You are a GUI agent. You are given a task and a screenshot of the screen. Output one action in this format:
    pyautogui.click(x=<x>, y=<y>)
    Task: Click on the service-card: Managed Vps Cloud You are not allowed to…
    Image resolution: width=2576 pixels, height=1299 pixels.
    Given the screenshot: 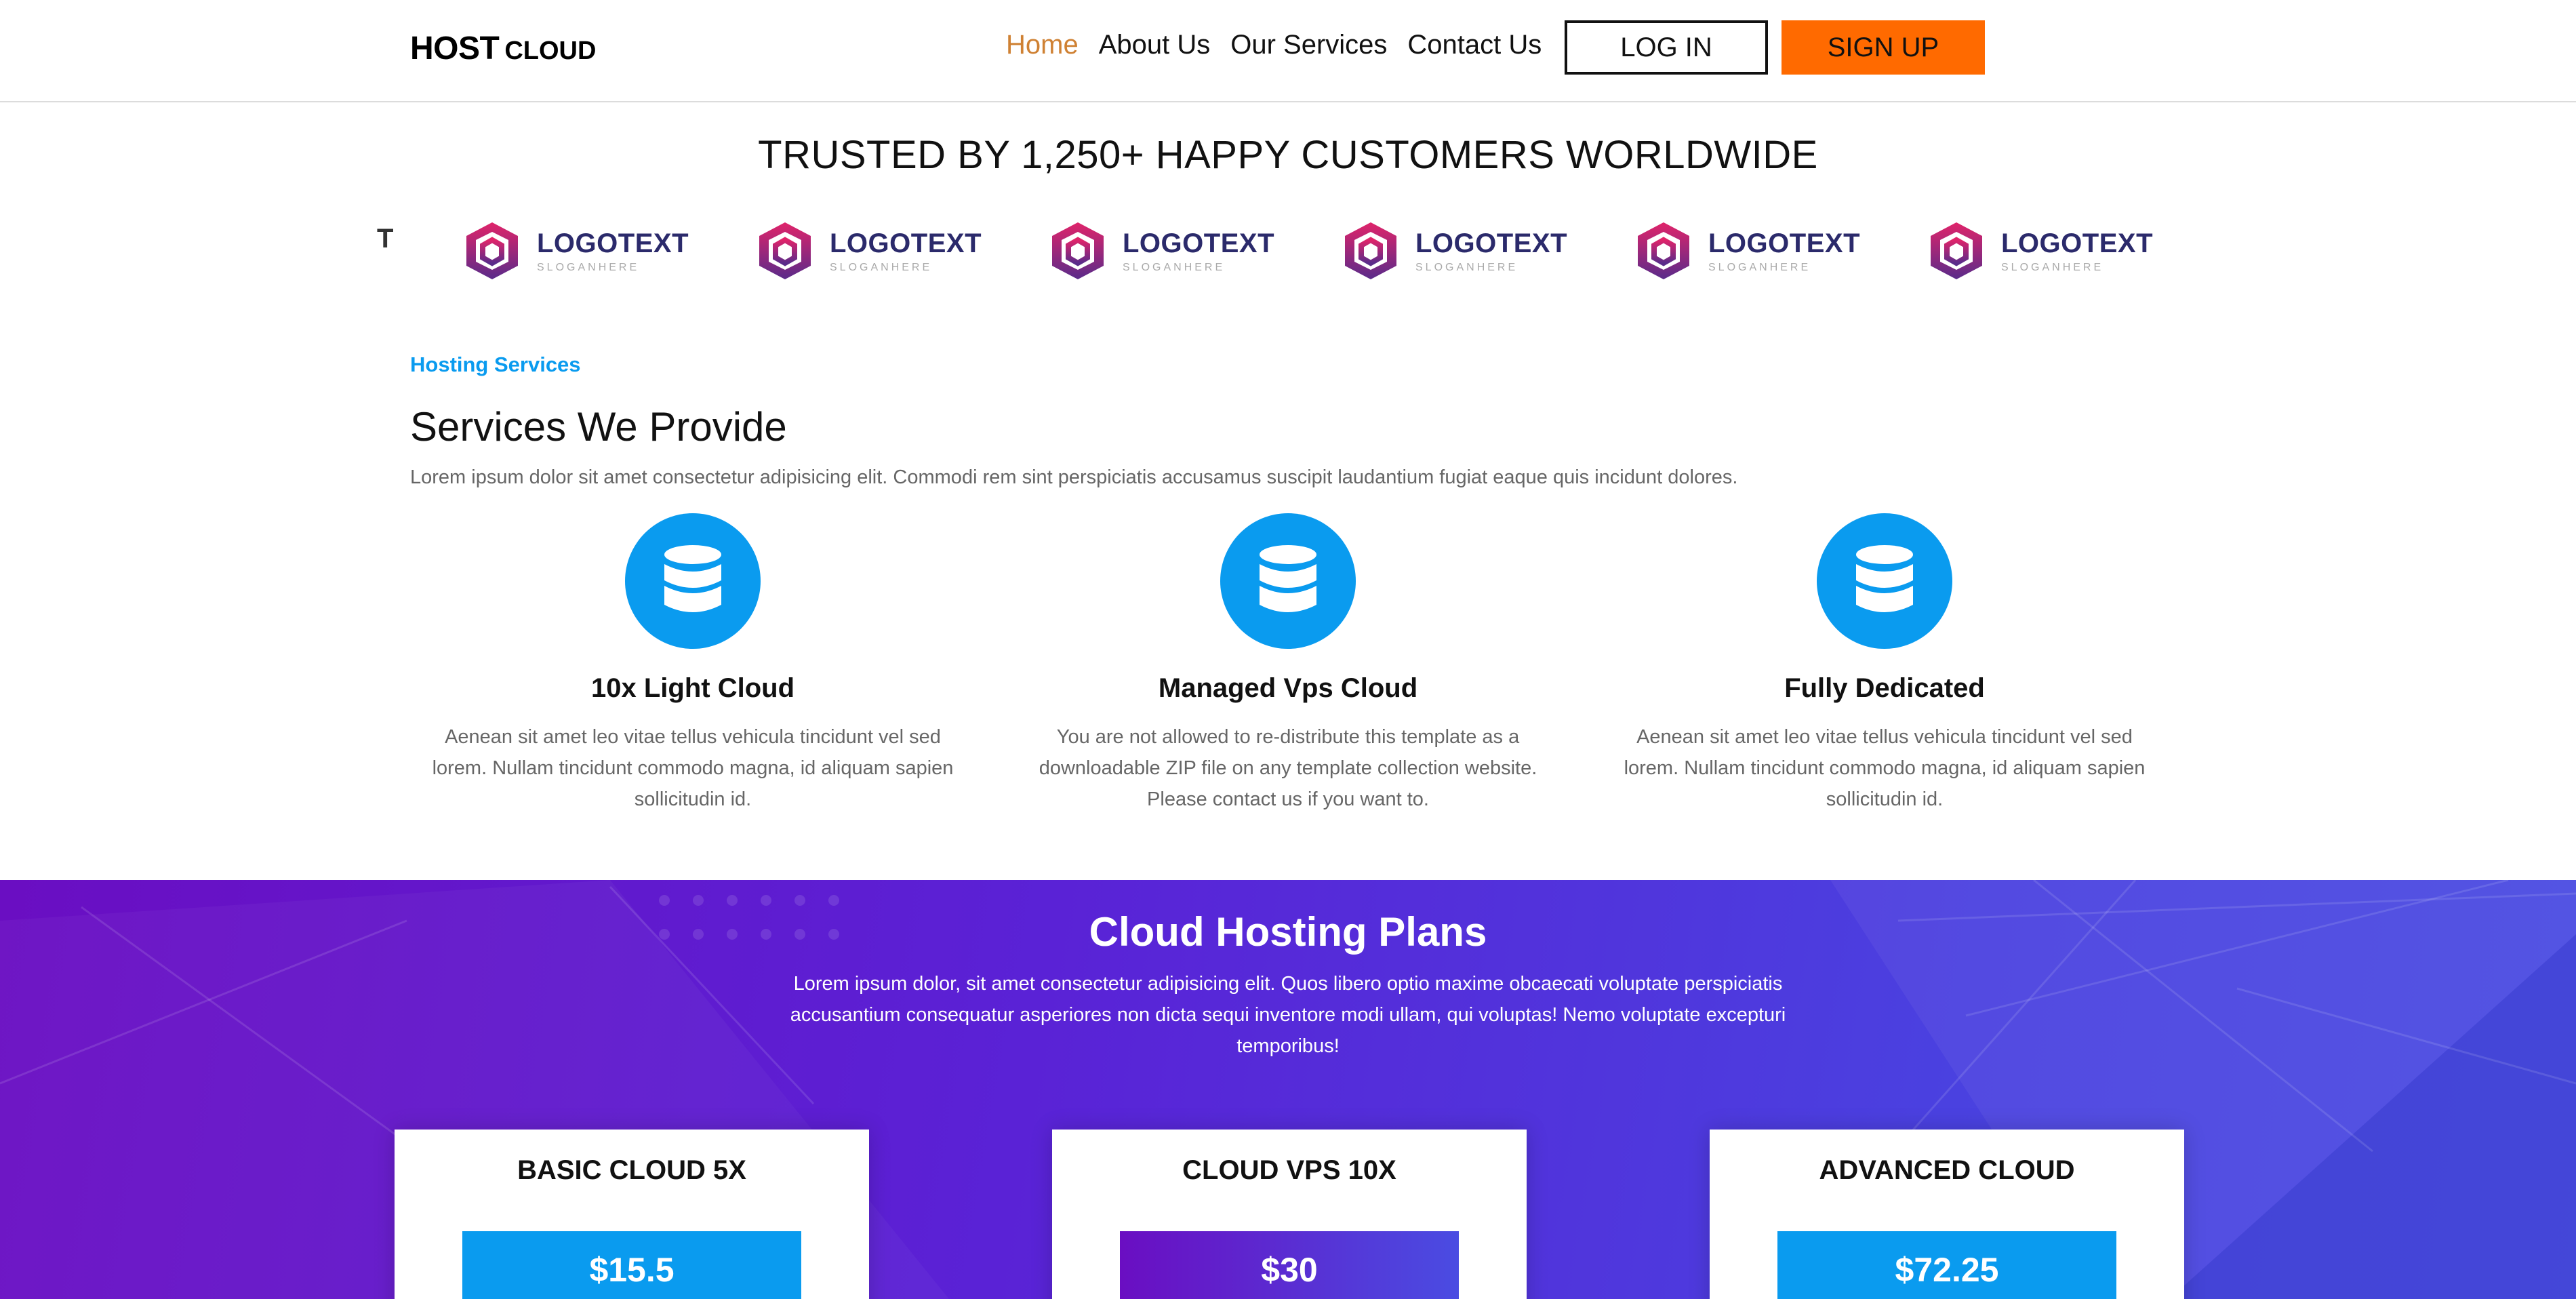 What is the action you would take?
    pyautogui.click(x=1288, y=664)
    